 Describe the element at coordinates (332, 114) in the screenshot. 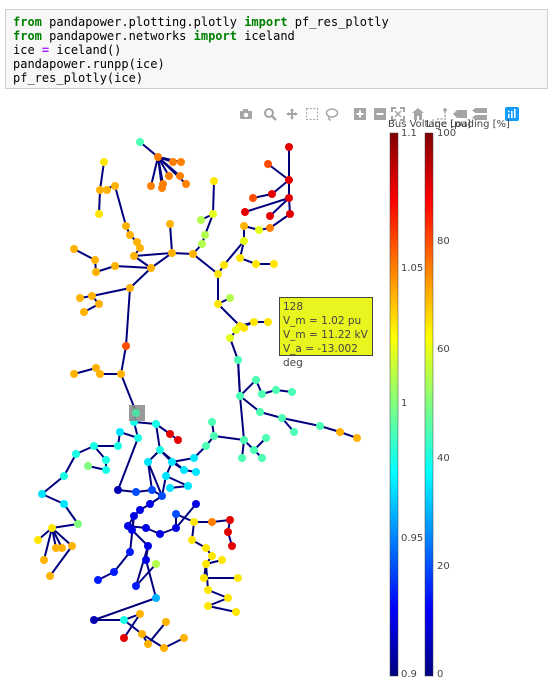

I see `lasso-select-icon` at that location.